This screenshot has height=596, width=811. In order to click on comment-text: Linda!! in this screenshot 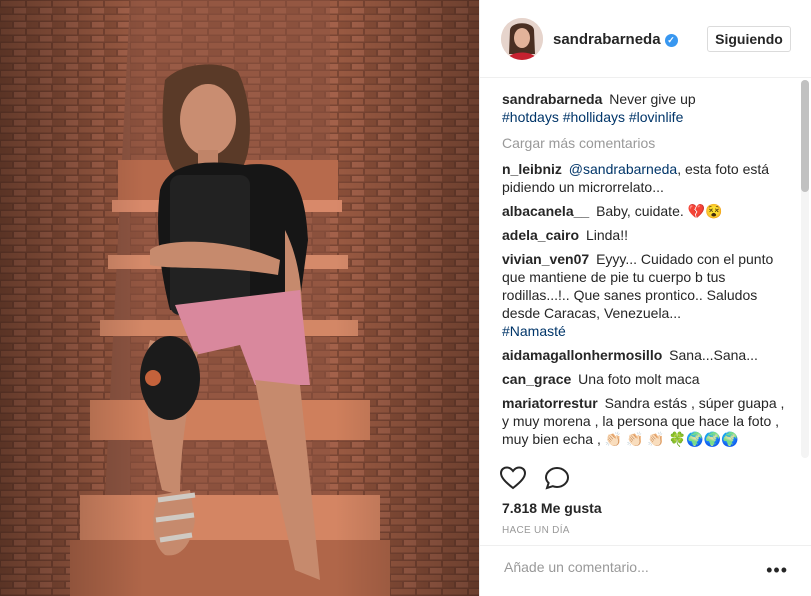, I will do `click(606, 235)`.